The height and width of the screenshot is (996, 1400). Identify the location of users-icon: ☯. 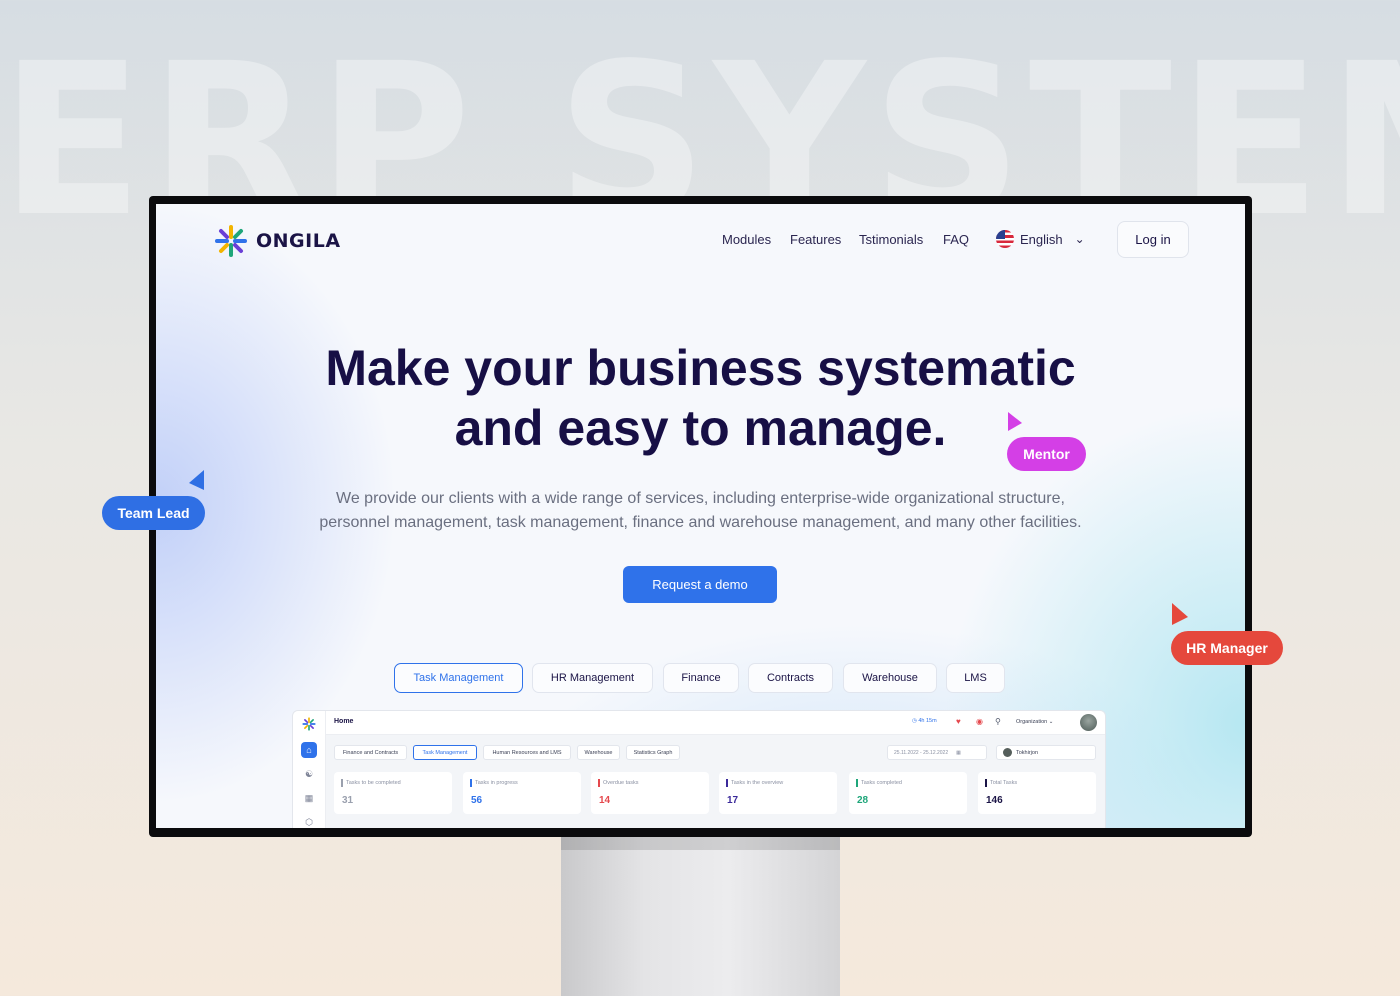
(309, 774).